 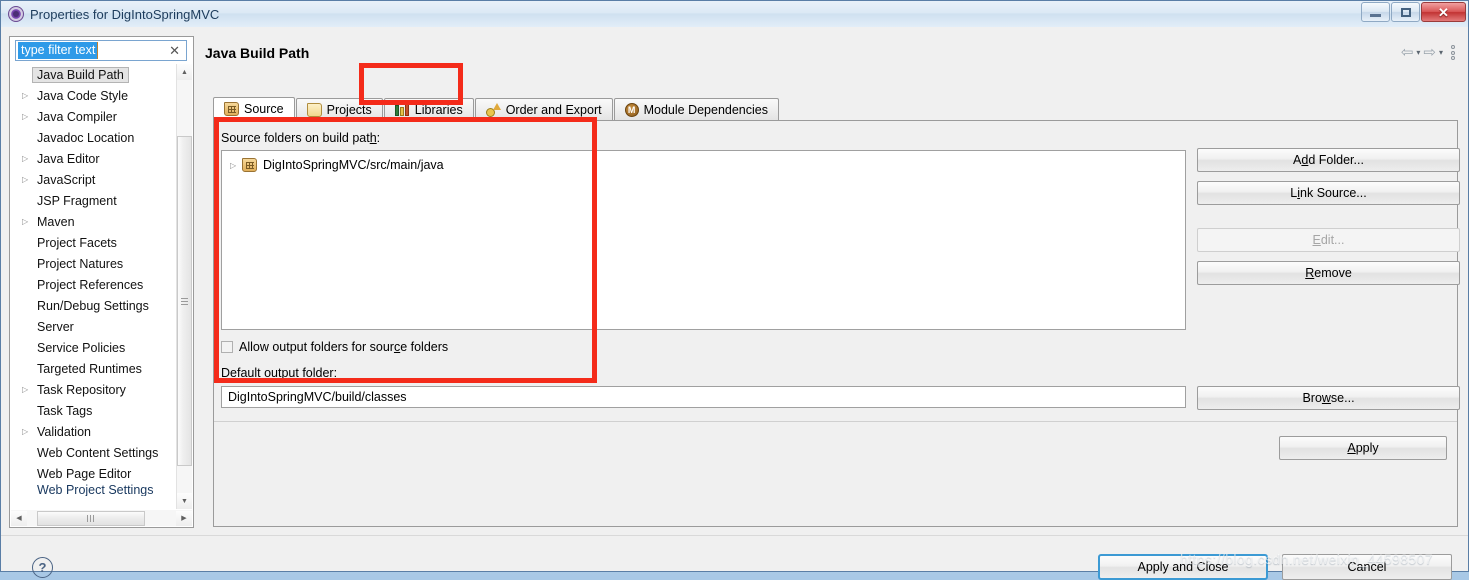 What do you see at coordinates (42, 567) in the screenshot?
I see `help-icon: ?` at bounding box center [42, 567].